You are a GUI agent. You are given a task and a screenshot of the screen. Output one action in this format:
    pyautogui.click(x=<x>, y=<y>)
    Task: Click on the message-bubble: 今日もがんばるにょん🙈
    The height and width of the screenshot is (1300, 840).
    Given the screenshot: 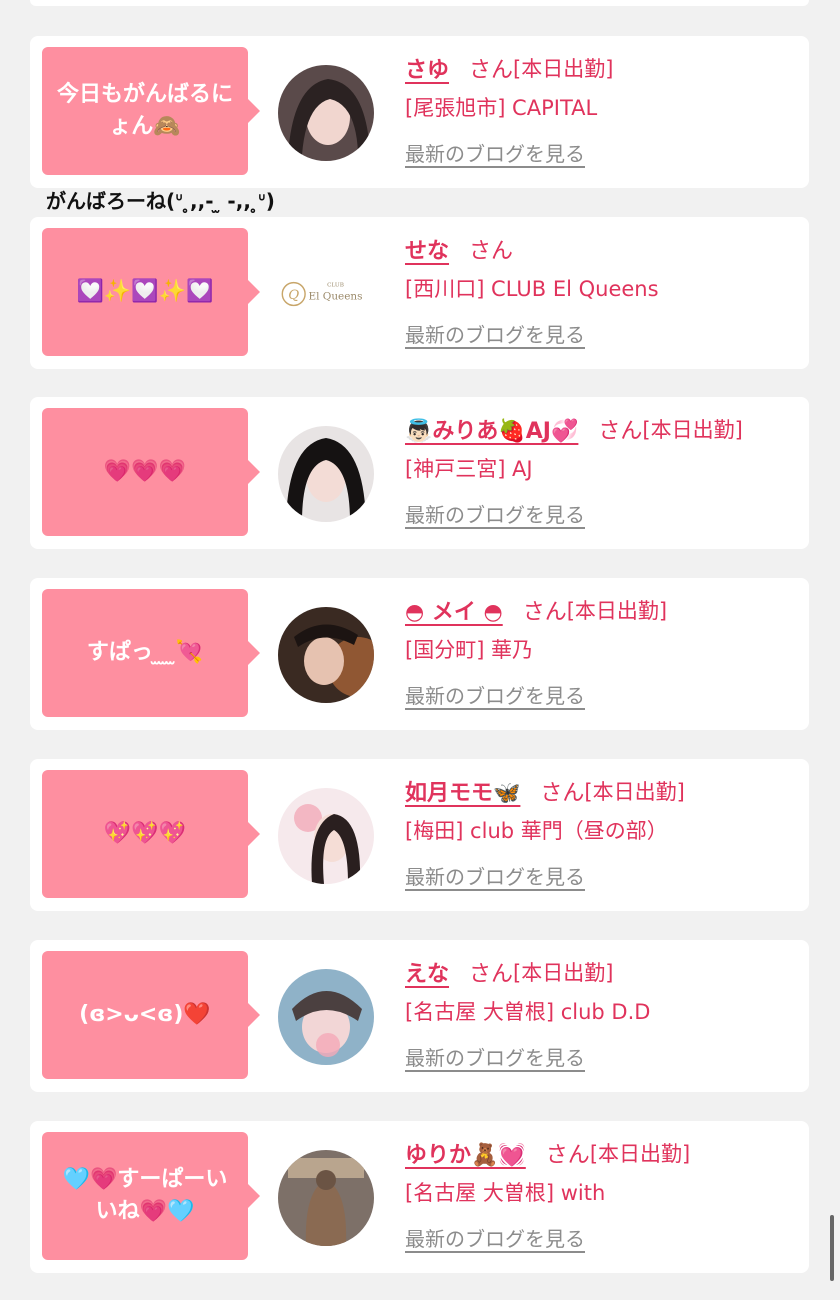 What is the action you would take?
    pyautogui.click(x=151, y=111)
    